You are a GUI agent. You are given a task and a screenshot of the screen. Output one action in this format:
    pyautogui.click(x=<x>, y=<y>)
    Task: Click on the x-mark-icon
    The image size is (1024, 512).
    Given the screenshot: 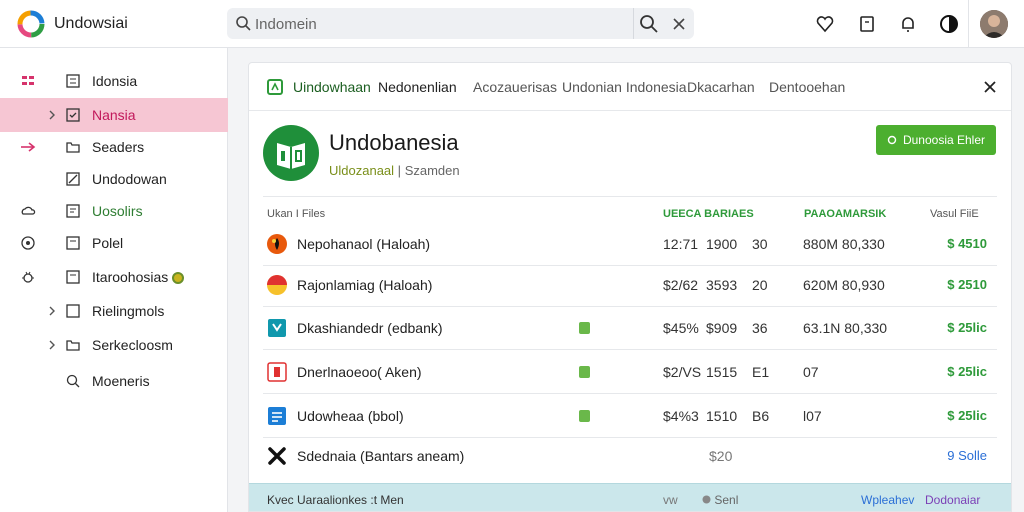 What is the action you would take?
    pyautogui.click(x=277, y=456)
    